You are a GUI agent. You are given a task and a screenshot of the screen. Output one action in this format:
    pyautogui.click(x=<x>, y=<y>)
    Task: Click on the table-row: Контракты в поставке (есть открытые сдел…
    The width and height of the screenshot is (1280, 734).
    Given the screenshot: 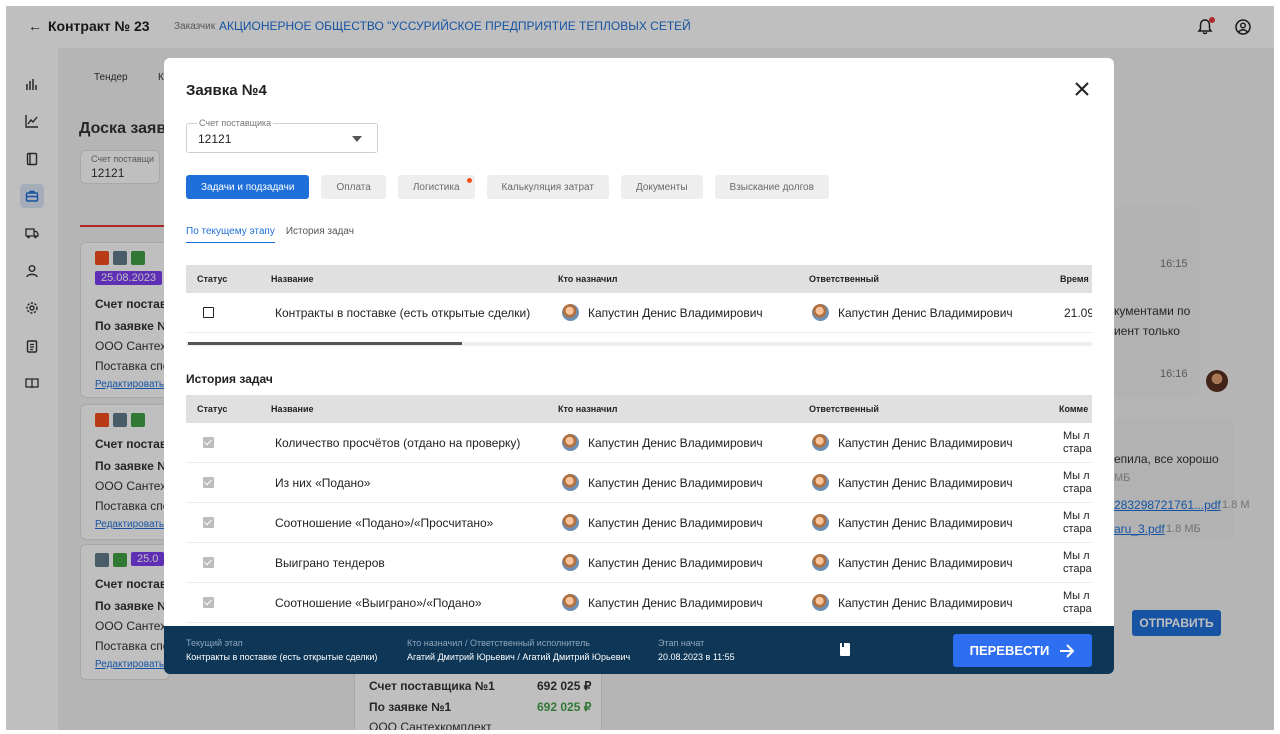 What is the action you would take?
    pyautogui.click(x=639, y=313)
    